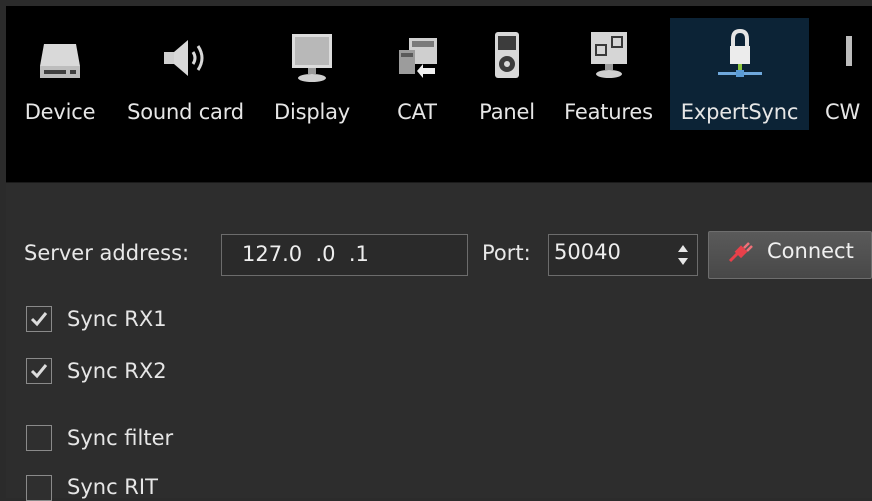 Image resolution: width=872 pixels, height=501 pixels. What do you see at coordinates (344, 255) in the screenshot?
I see `server-address-field: 127.0 .0 .1` at bounding box center [344, 255].